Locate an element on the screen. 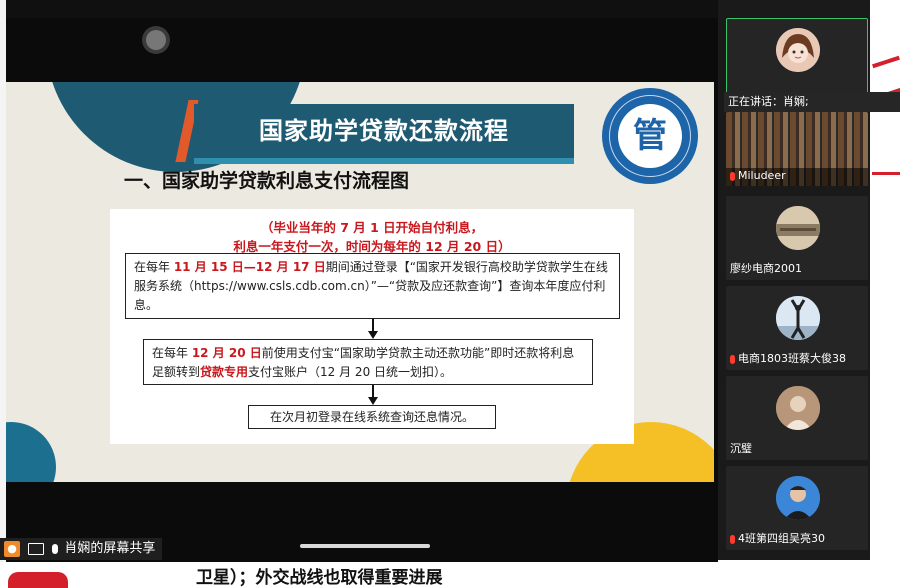 The height and width of the screenshot is (588, 900). mic-icon is located at coordinates (55, 548).